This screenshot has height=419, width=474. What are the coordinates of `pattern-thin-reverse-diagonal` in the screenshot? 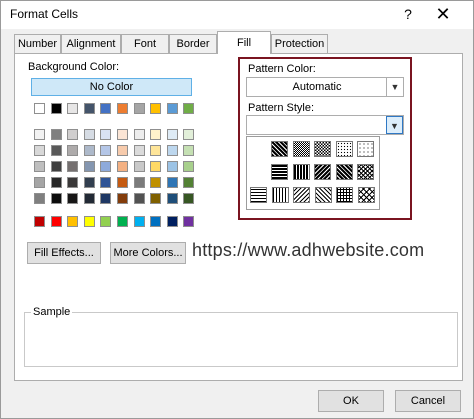 It's located at (301, 195).